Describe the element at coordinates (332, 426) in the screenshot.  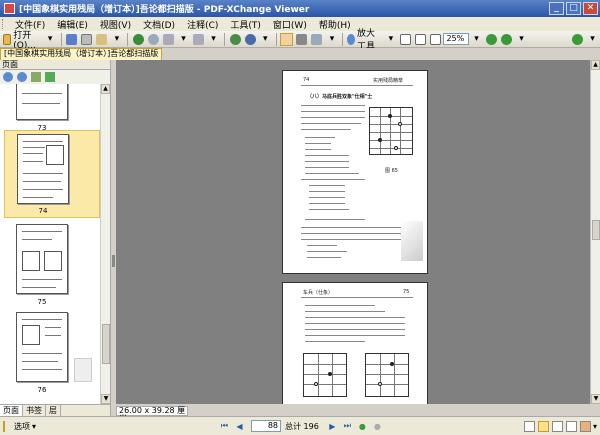
I see `next-page-button: ▶` at that location.